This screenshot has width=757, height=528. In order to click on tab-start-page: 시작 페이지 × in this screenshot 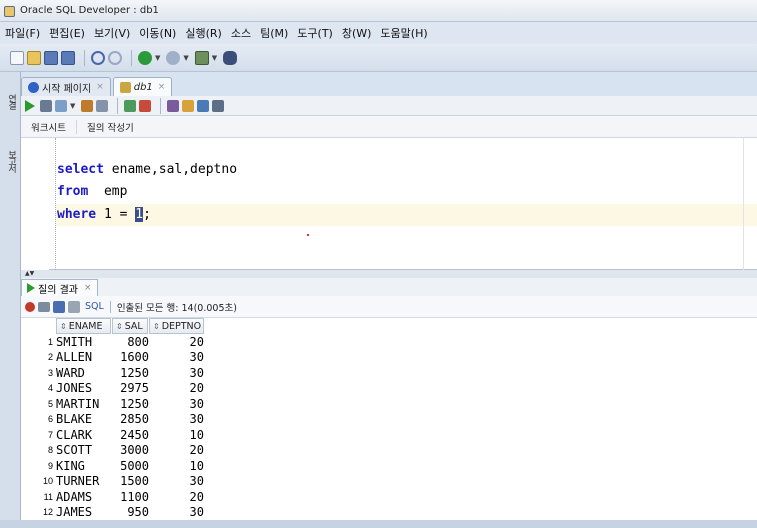, I will do `click(66, 86)`.